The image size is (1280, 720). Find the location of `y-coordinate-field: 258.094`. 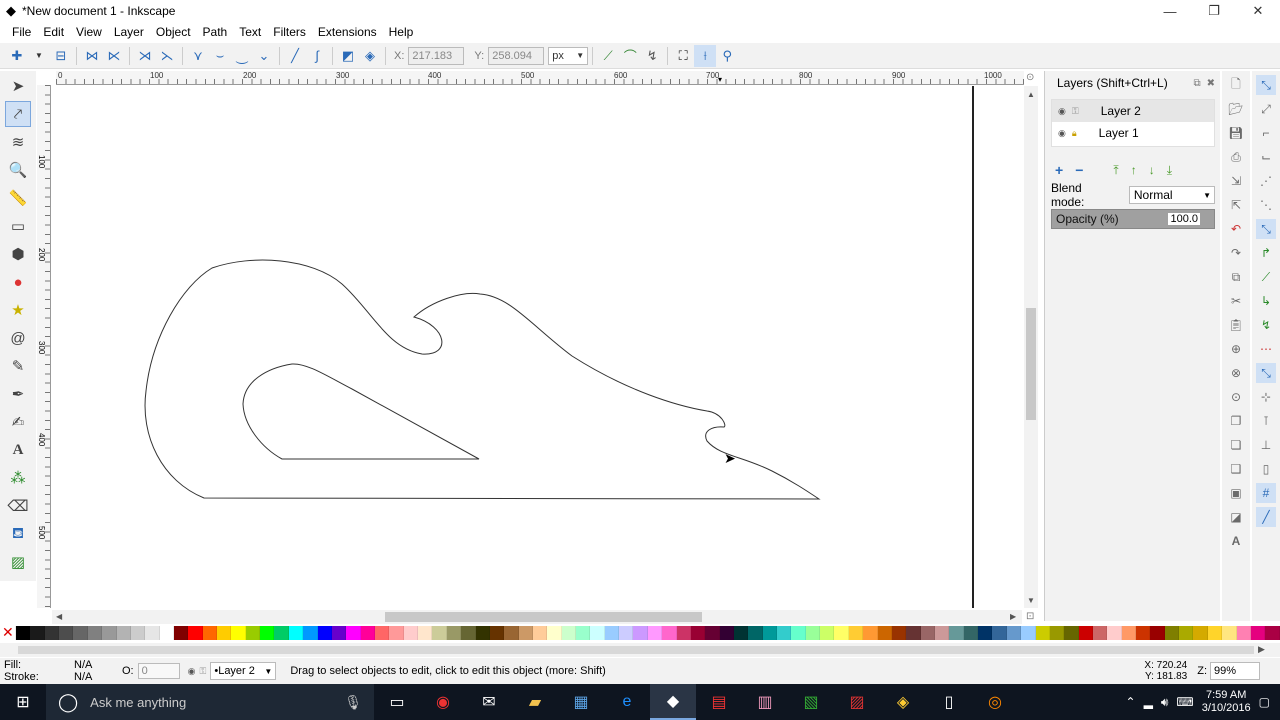

y-coordinate-field: 258.094 is located at coordinates (516, 55).